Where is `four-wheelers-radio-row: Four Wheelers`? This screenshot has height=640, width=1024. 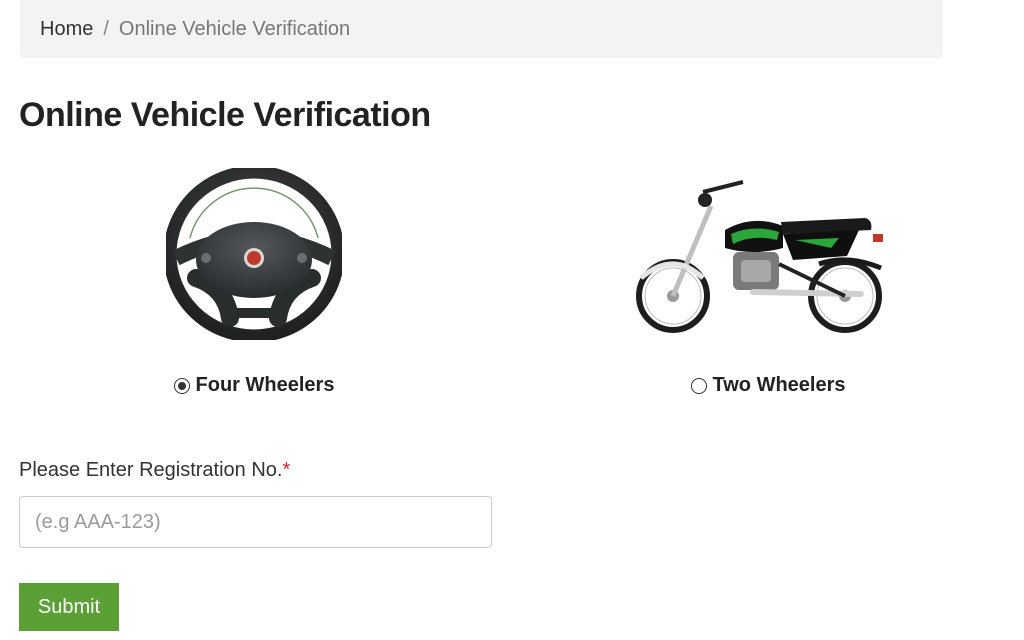
four-wheelers-radio-row: Four Wheelers is located at coordinates (254, 385).